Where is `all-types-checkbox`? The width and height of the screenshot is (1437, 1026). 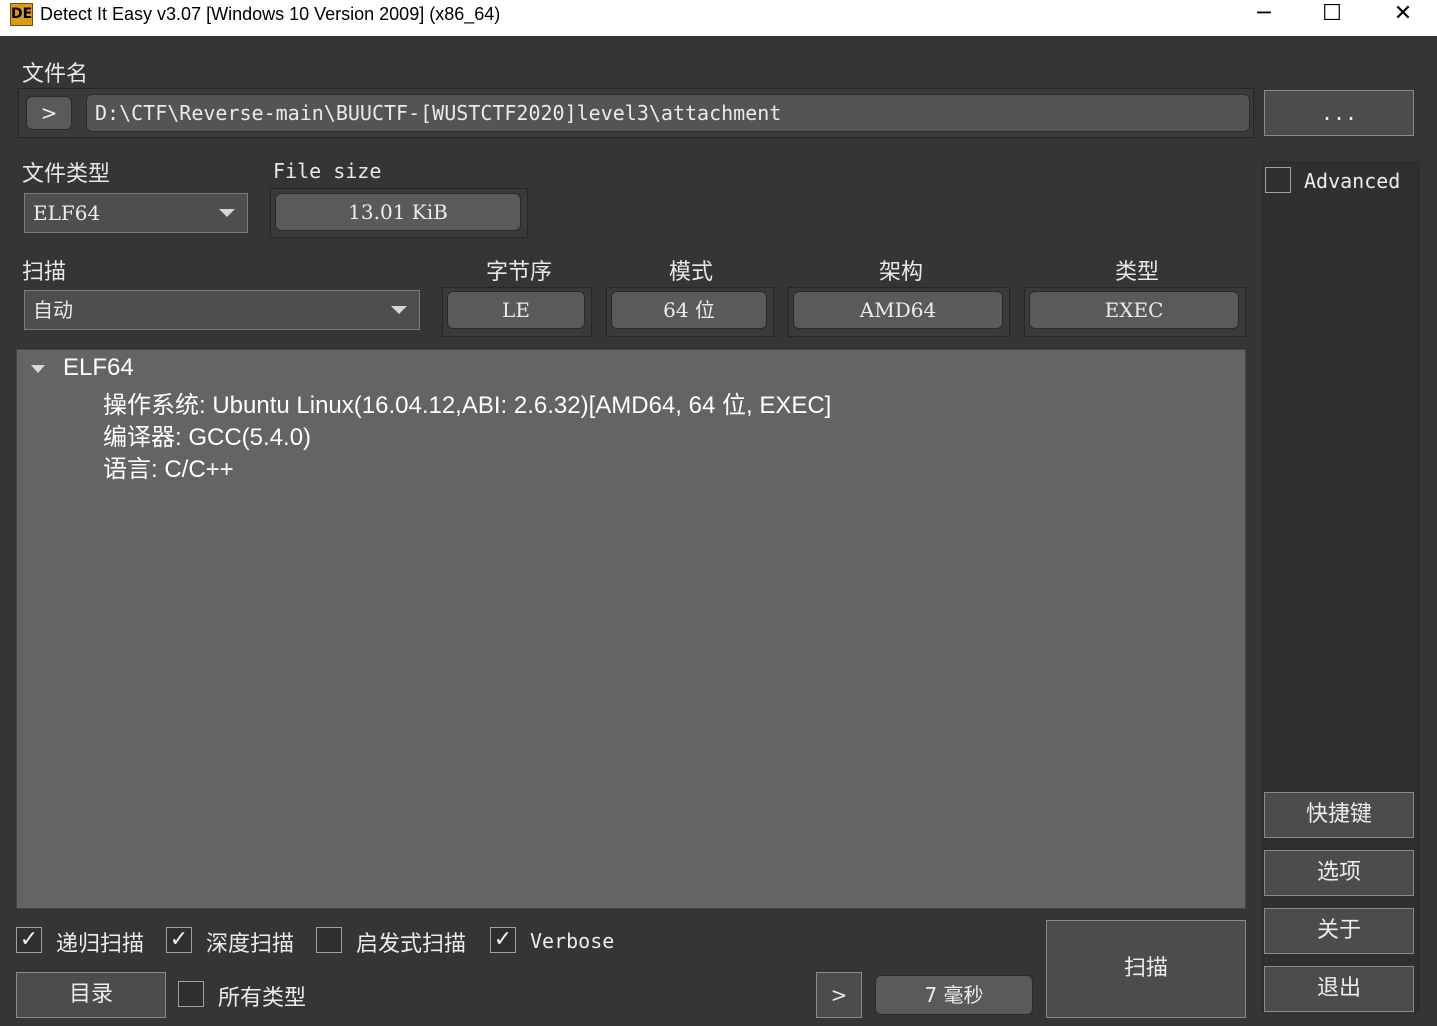 all-types-checkbox is located at coordinates (191, 994).